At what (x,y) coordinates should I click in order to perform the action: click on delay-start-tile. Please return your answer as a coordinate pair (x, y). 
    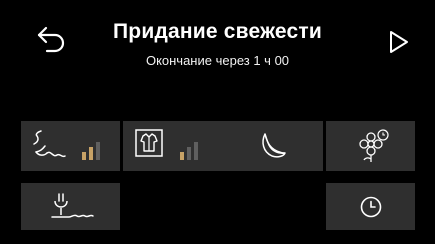
    Looking at the image, I should click on (370, 206).